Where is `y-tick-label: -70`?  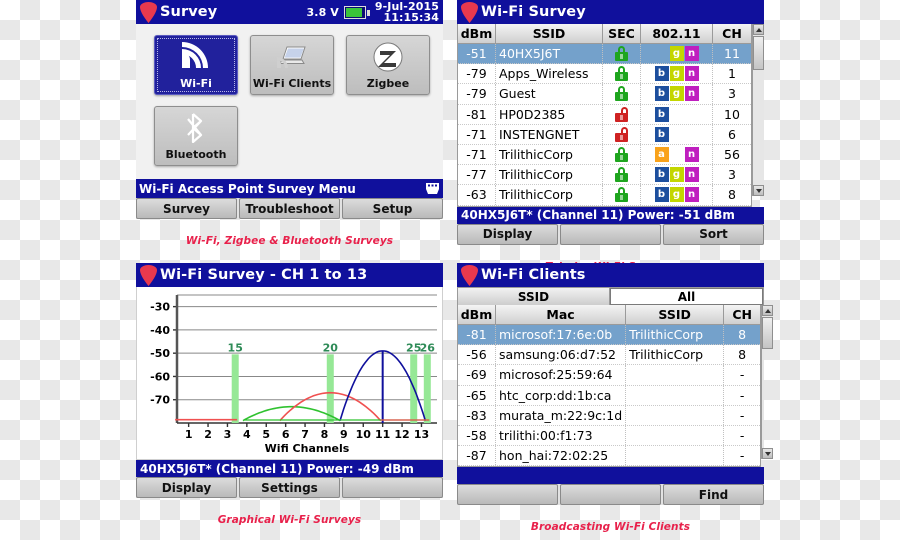 y-tick-label: -70 is located at coordinates (160, 400).